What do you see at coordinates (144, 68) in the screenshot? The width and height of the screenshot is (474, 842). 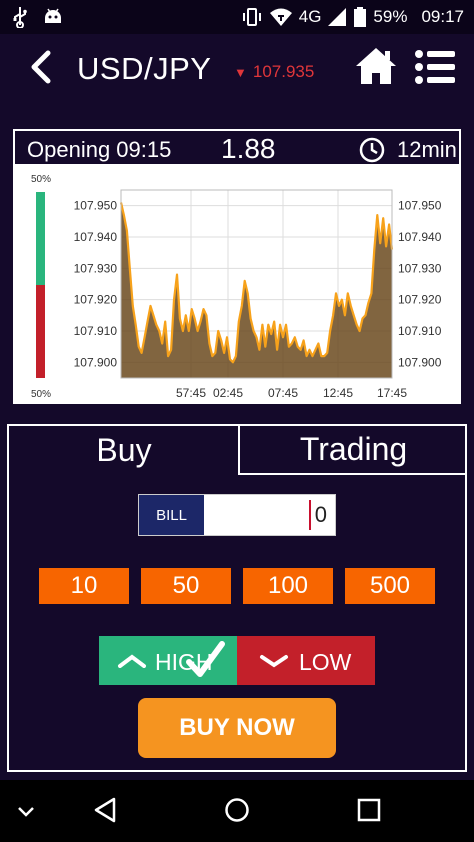 I see `currency-pair: USD/JPY` at bounding box center [144, 68].